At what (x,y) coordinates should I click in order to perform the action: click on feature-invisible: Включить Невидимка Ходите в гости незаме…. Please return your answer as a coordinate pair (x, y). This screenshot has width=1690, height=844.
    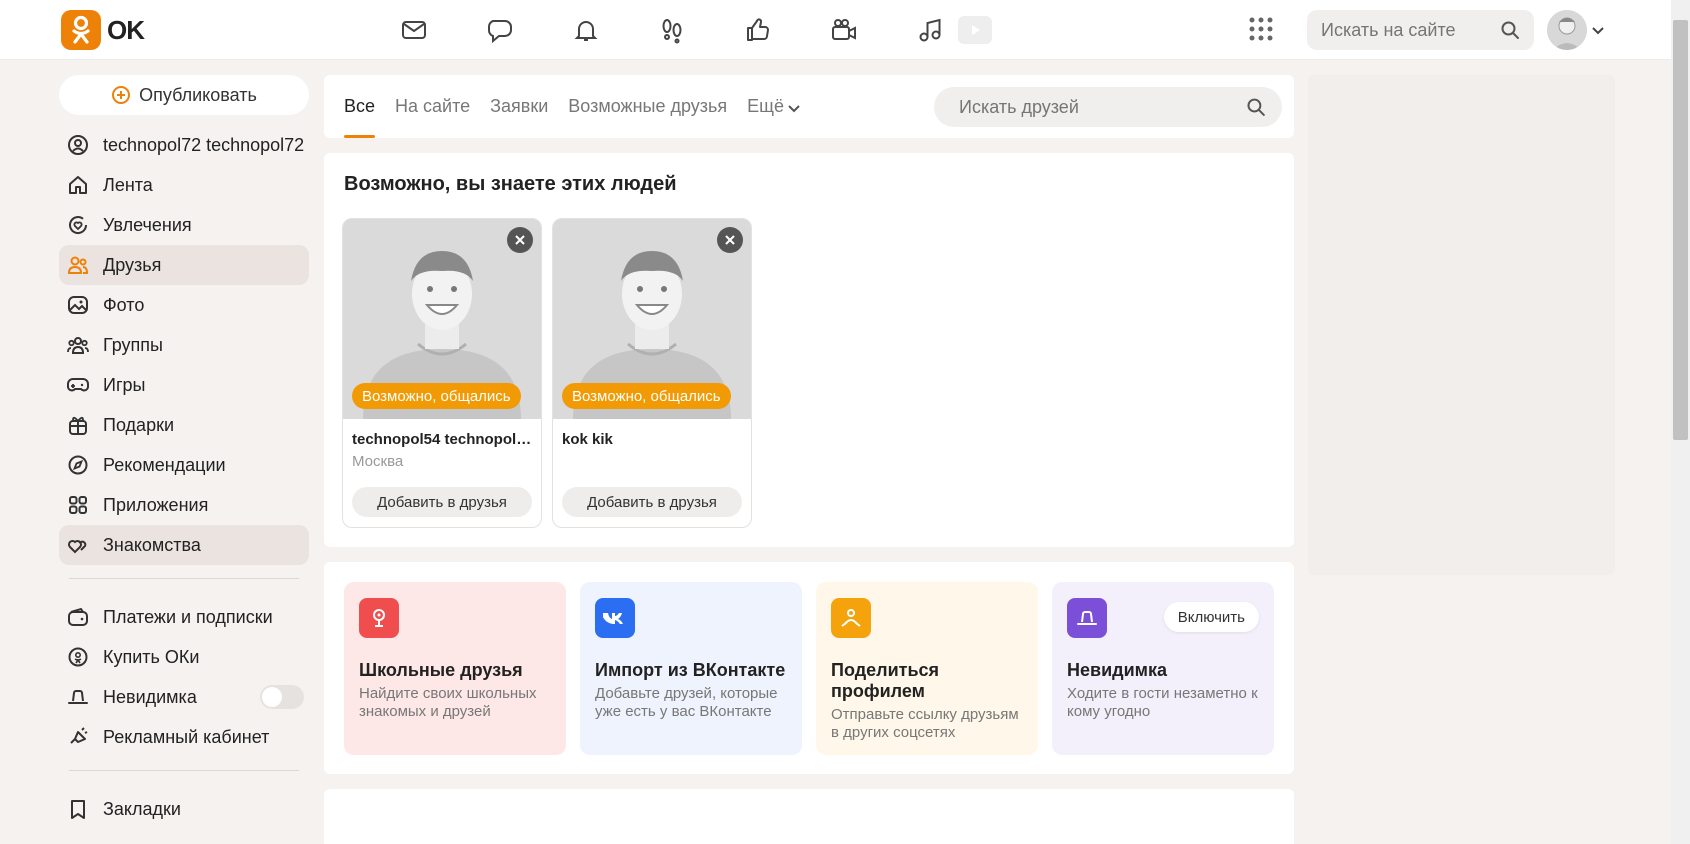
    Looking at the image, I should click on (1163, 668).